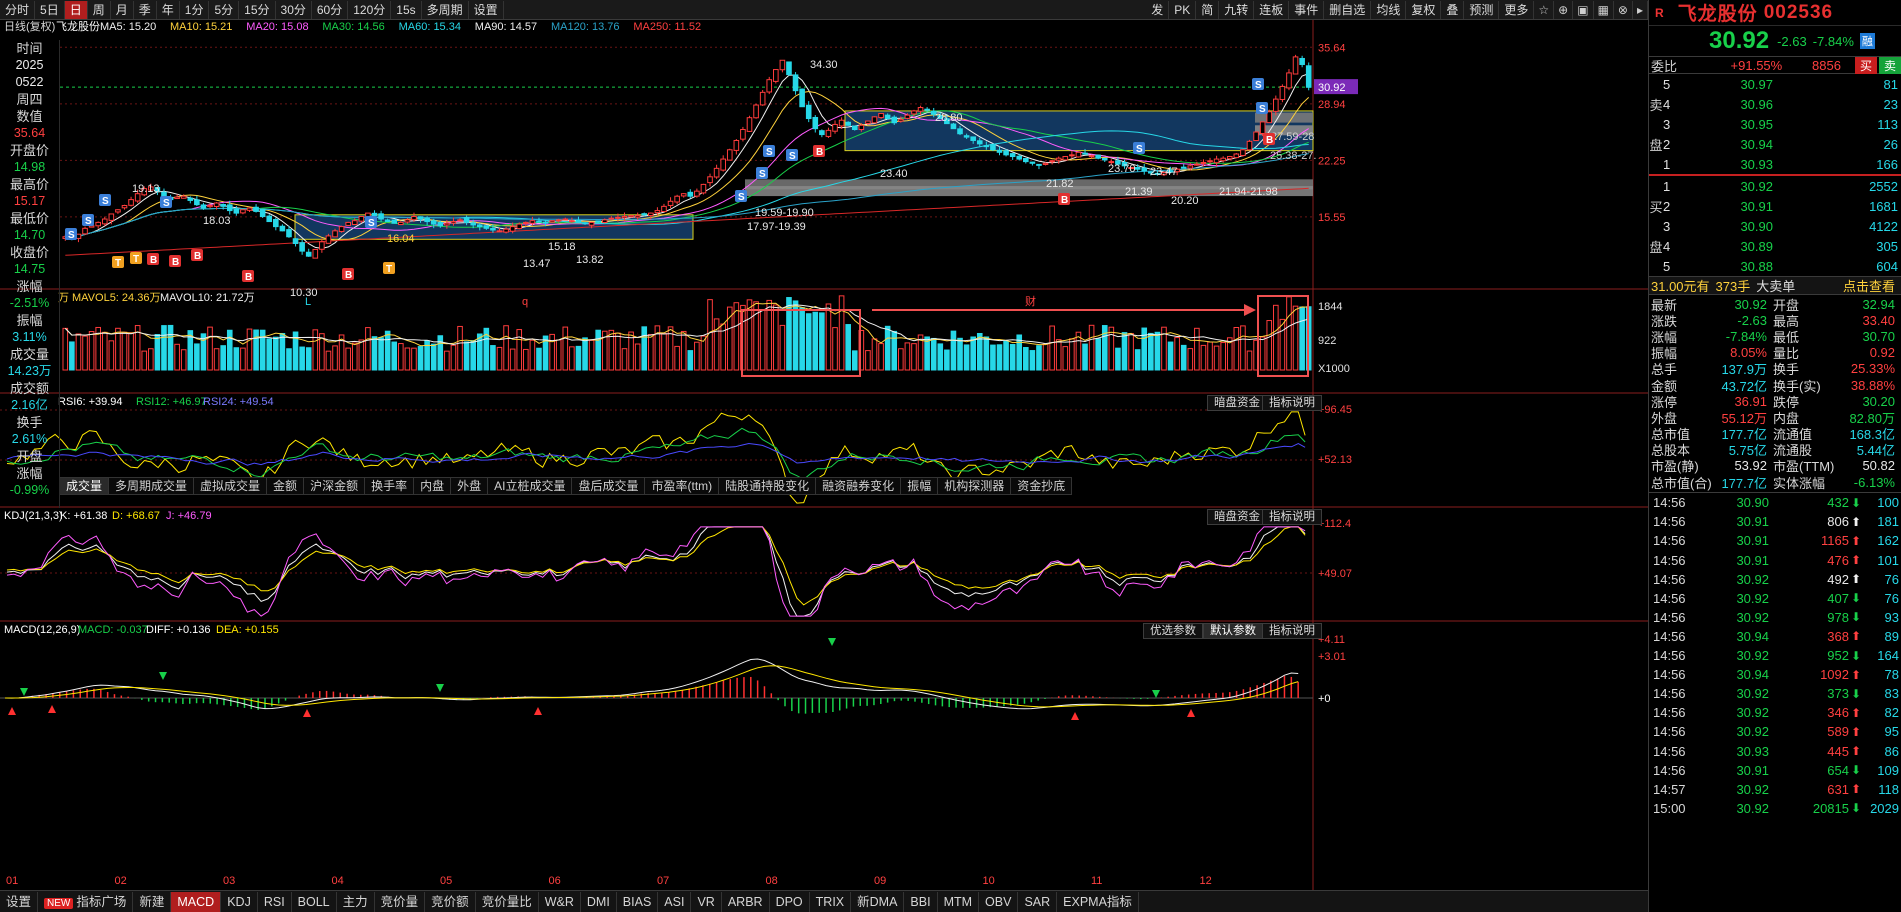  I want to click on tick-row: 15:00 30.92 20815 ⬇ 2029, so click(1775, 808).